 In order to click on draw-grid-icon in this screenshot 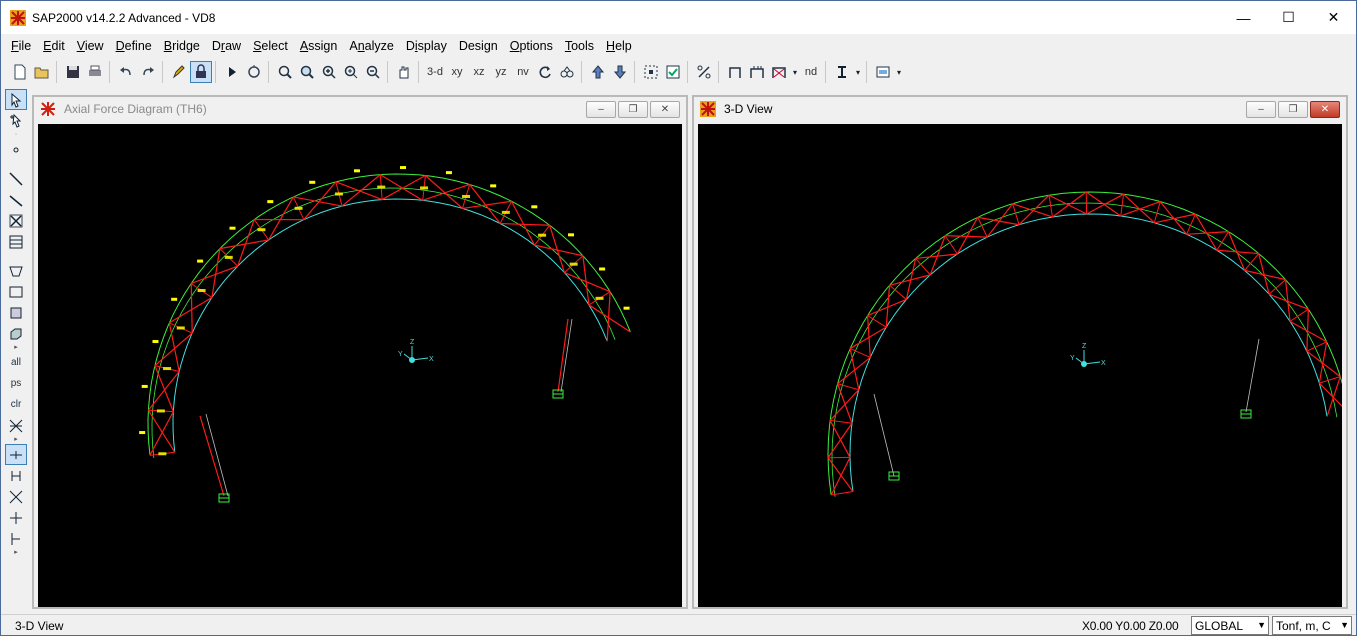, I will do `click(16, 241)`.